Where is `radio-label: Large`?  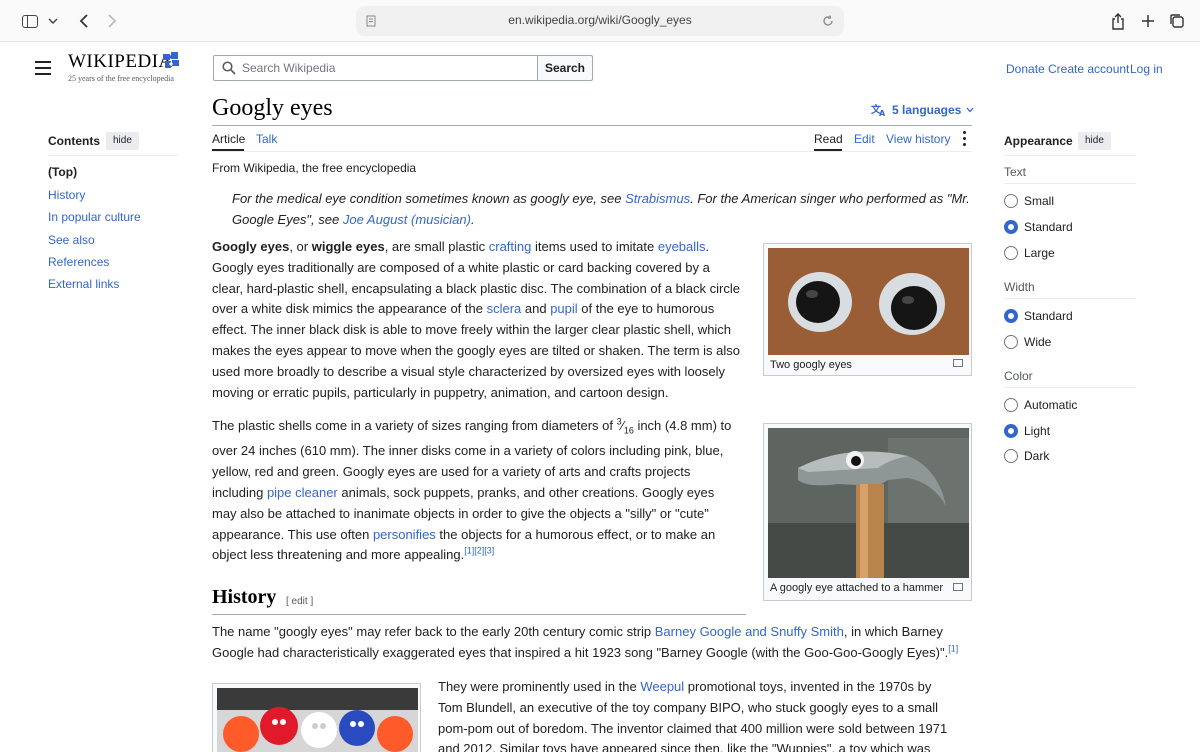 radio-label: Large is located at coordinates (1039, 253).